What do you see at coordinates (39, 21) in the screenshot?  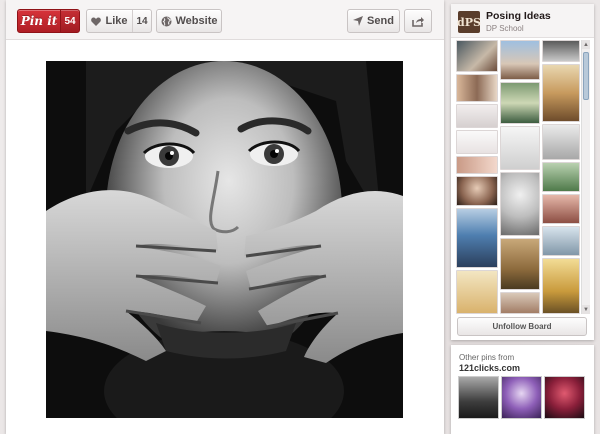 I see `pin-it-label: Pin it` at bounding box center [39, 21].